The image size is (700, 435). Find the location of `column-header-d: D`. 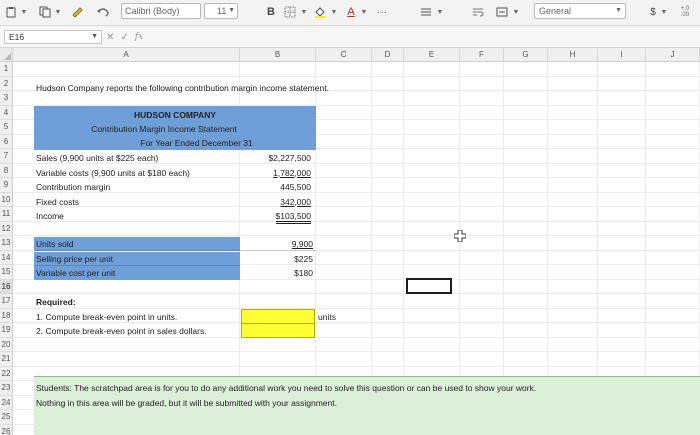

column-header-d: D is located at coordinates (388, 55).